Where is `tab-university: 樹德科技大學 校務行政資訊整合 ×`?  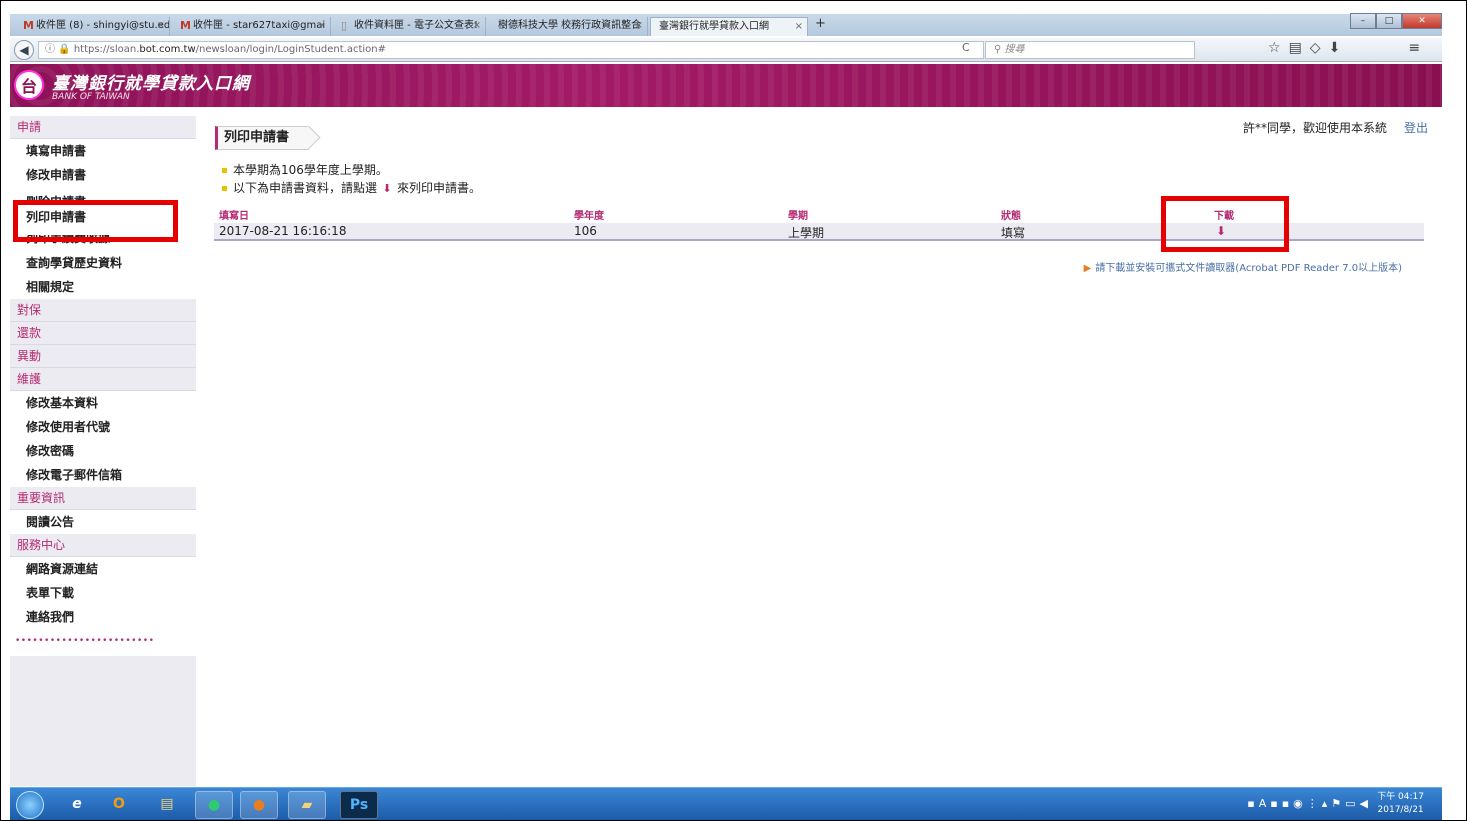 tab-university: 樹德科技大學 校務行政資訊整合 × is located at coordinates (569, 26).